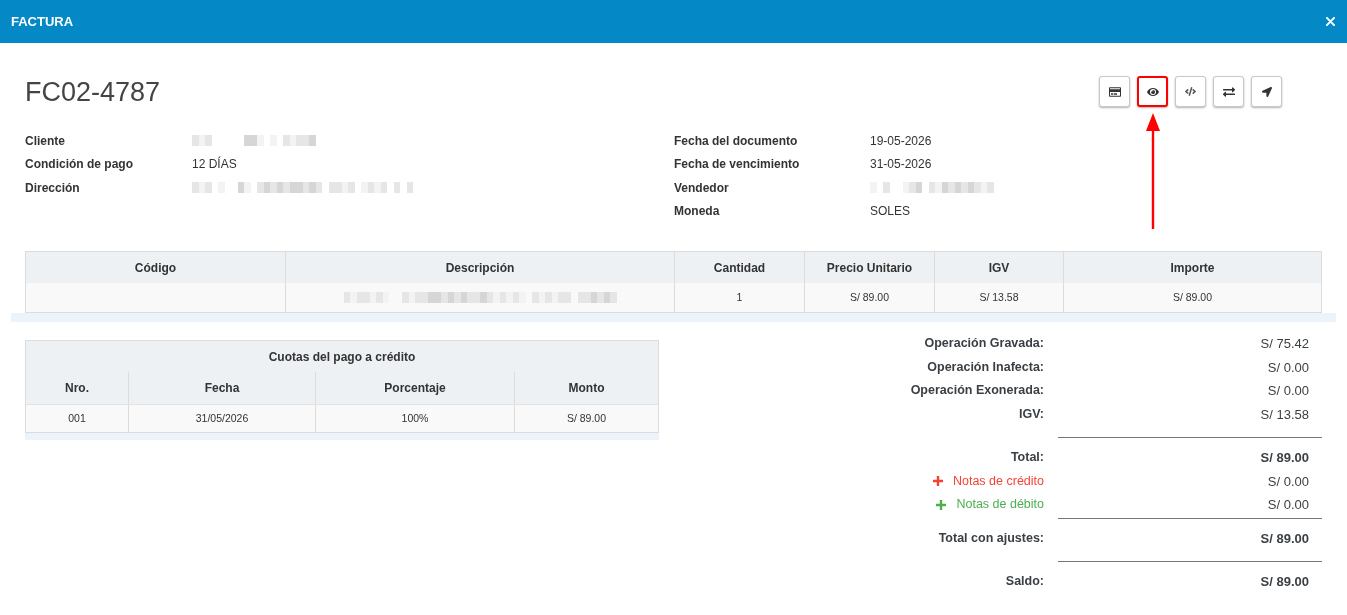 Image resolution: width=1347 pixels, height=615 pixels. What do you see at coordinates (984, 344) in the screenshot?
I see `total-label: Operación Gravada:` at bounding box center [984, 344].